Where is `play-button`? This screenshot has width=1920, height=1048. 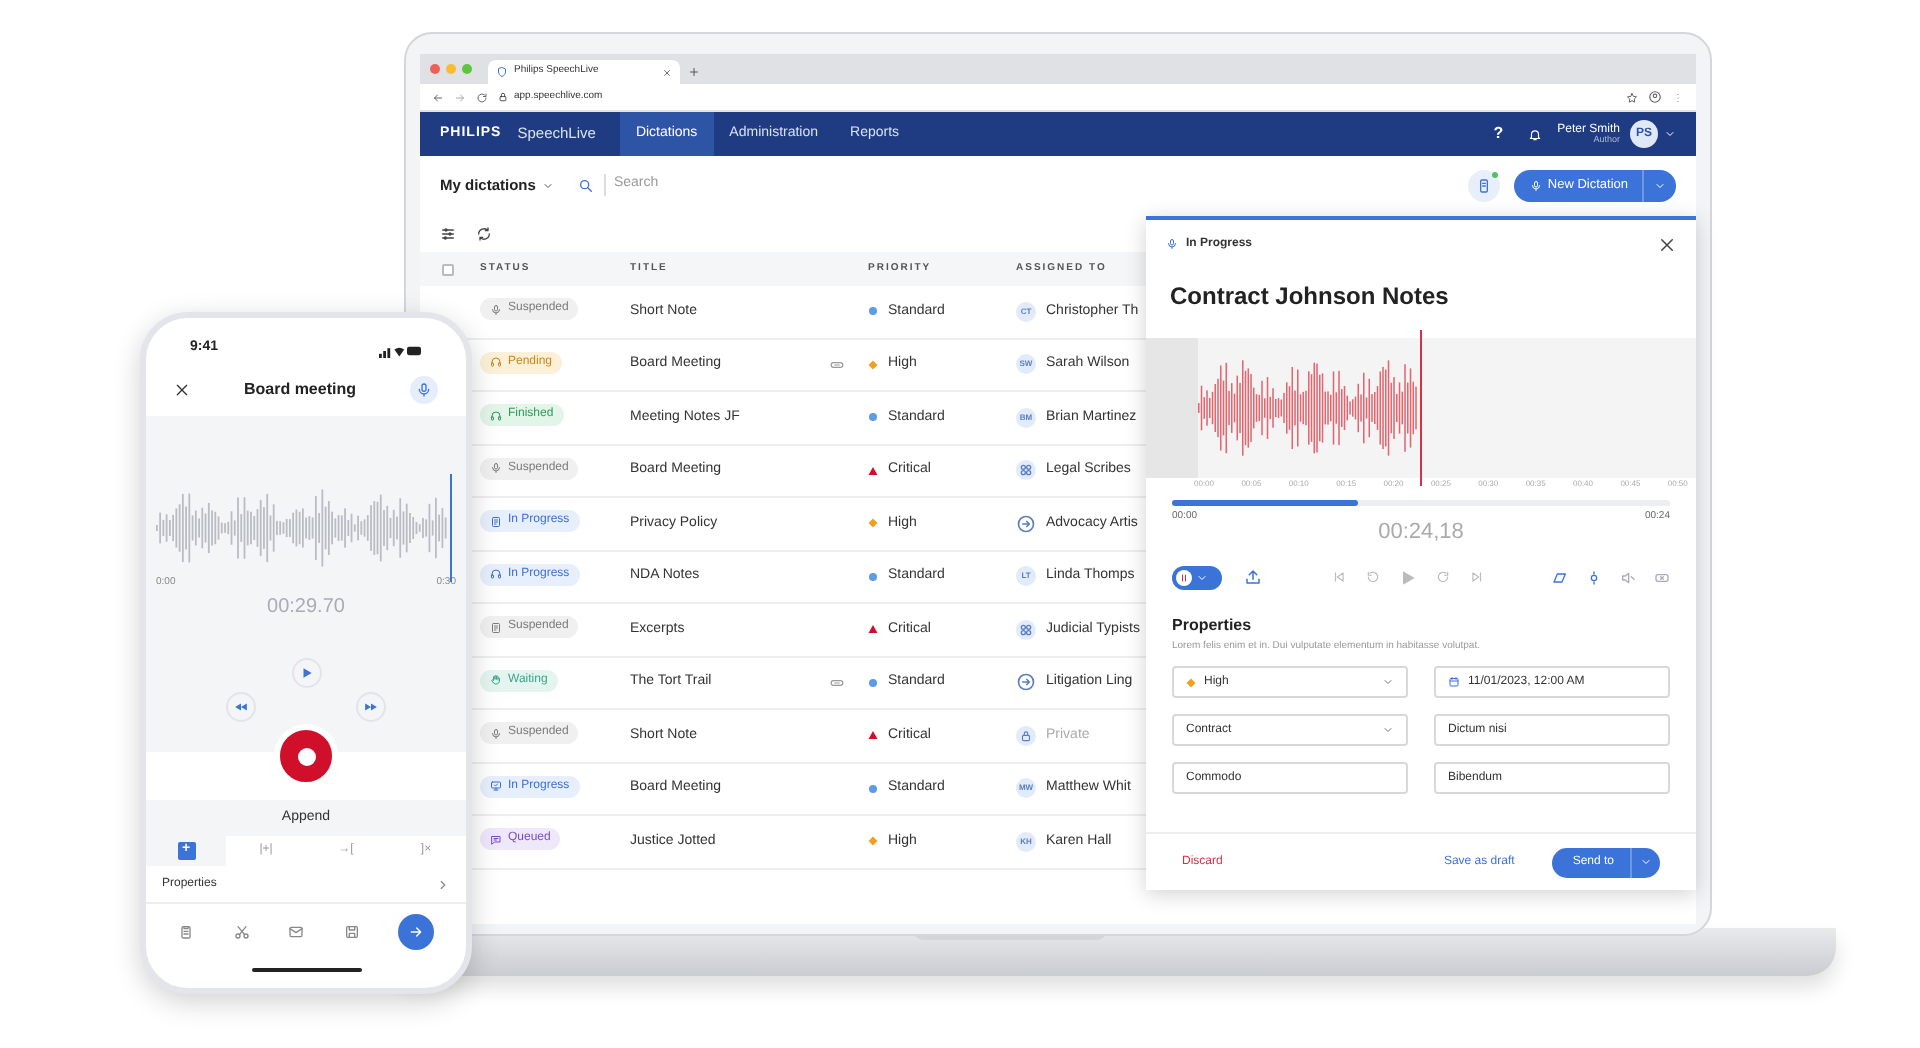
play-button is located at coordinates (306, 672).